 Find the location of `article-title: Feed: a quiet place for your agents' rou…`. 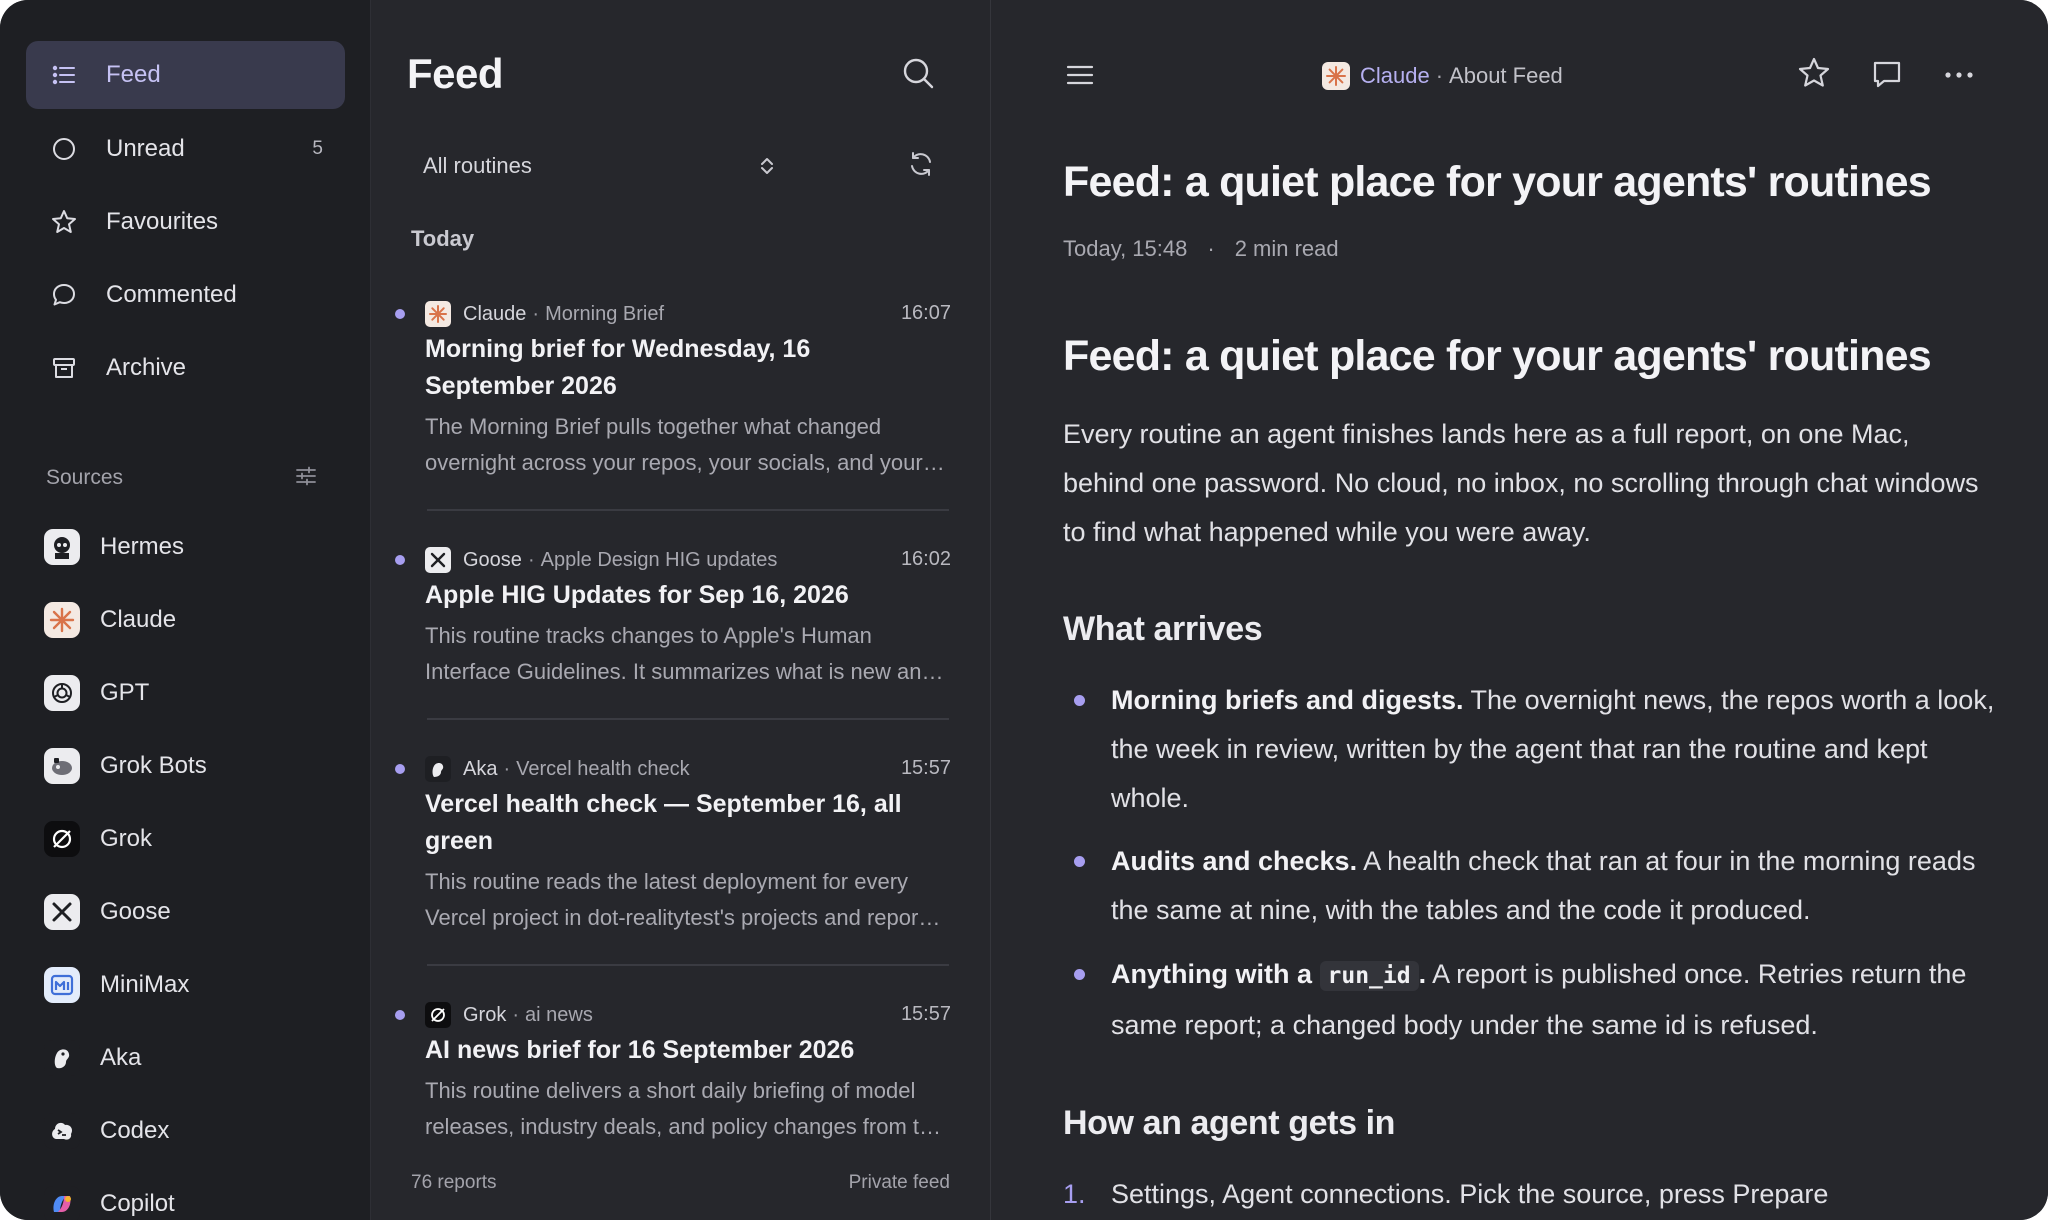

article-title: Feed: a quiet place for your agents' rou… is located at coordinates (1497, 182).